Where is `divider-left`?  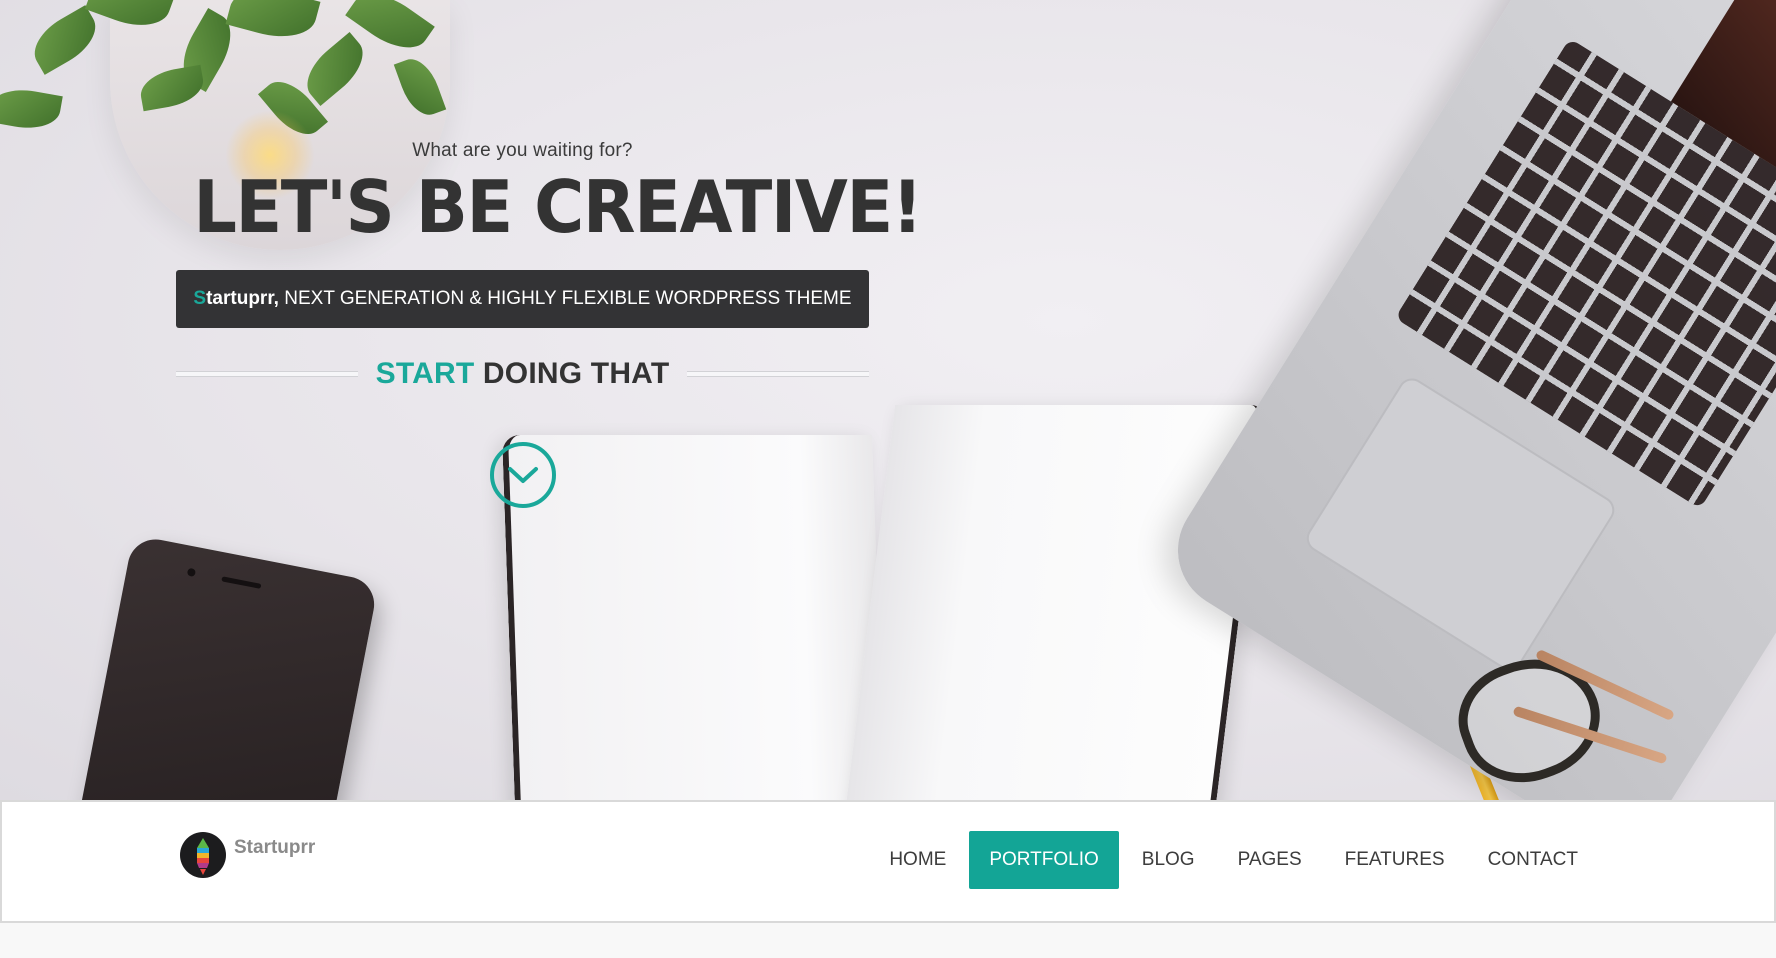
divider-left is located at coordinates (267, 374).